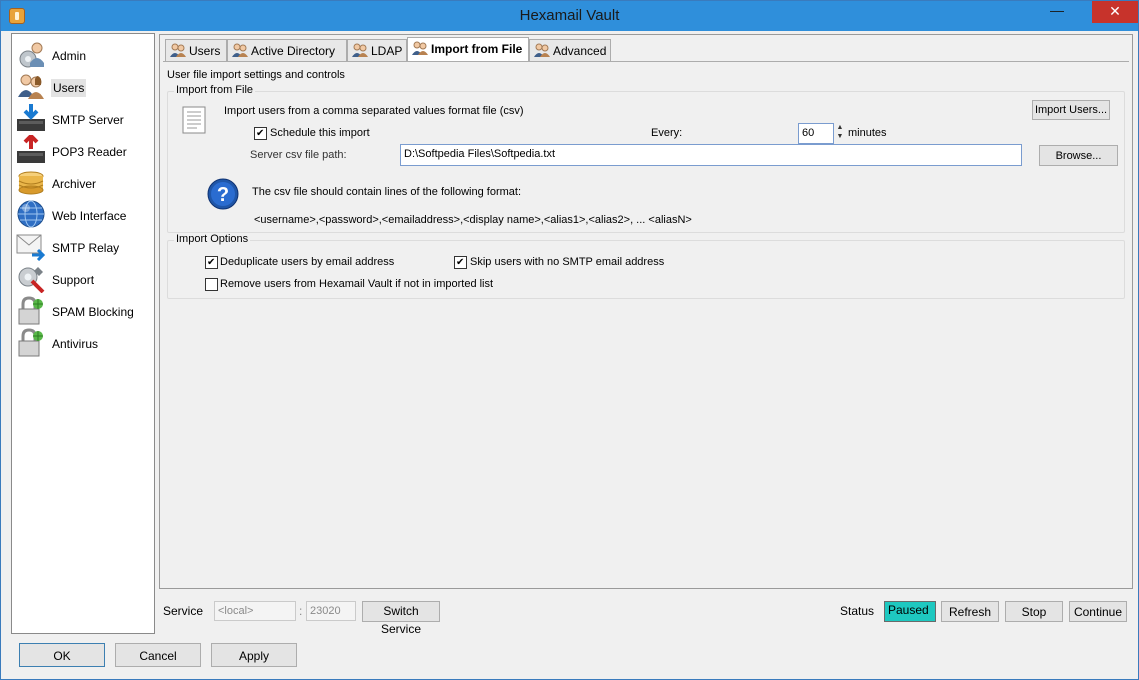 The image size is (1139, 680). What do you see at coordinates (857, 611) in the screenshot?
I see `status-label: Status` at bounding box center [857, 611].